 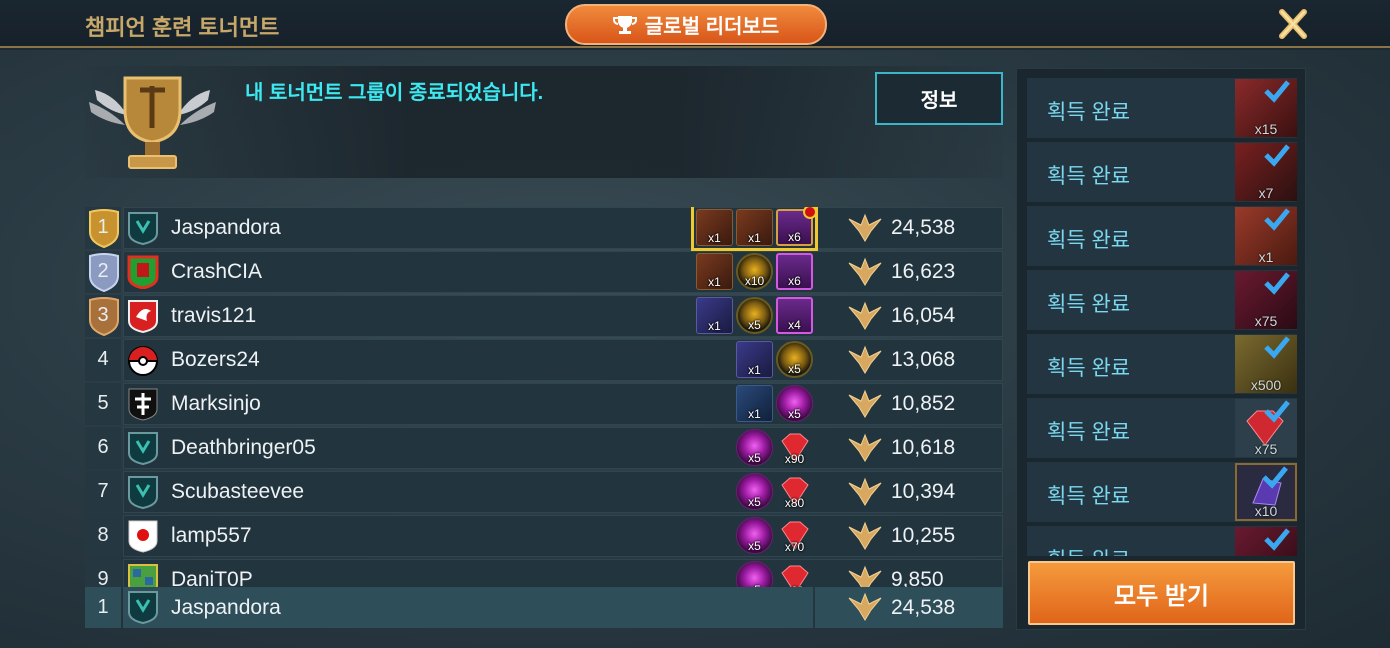 I want to click on tome-reward-icon: x15, so click(x=1266, y=108).